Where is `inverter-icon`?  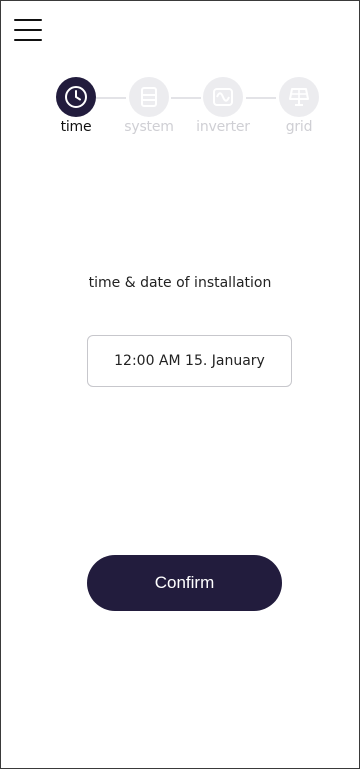
inverter-icon is located at coordinates (223, 97).